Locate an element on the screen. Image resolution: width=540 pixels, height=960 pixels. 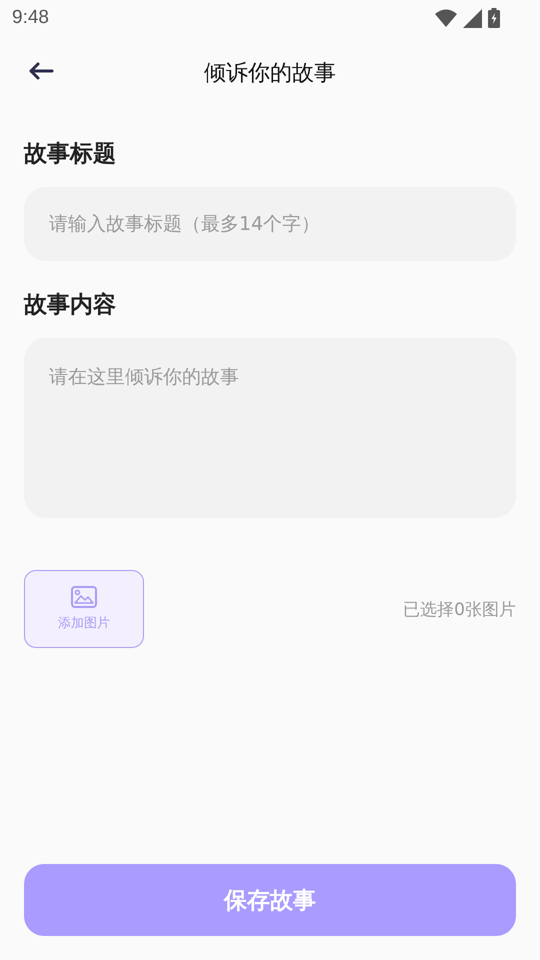
wifi-icon is located at coordinates (446, 18).